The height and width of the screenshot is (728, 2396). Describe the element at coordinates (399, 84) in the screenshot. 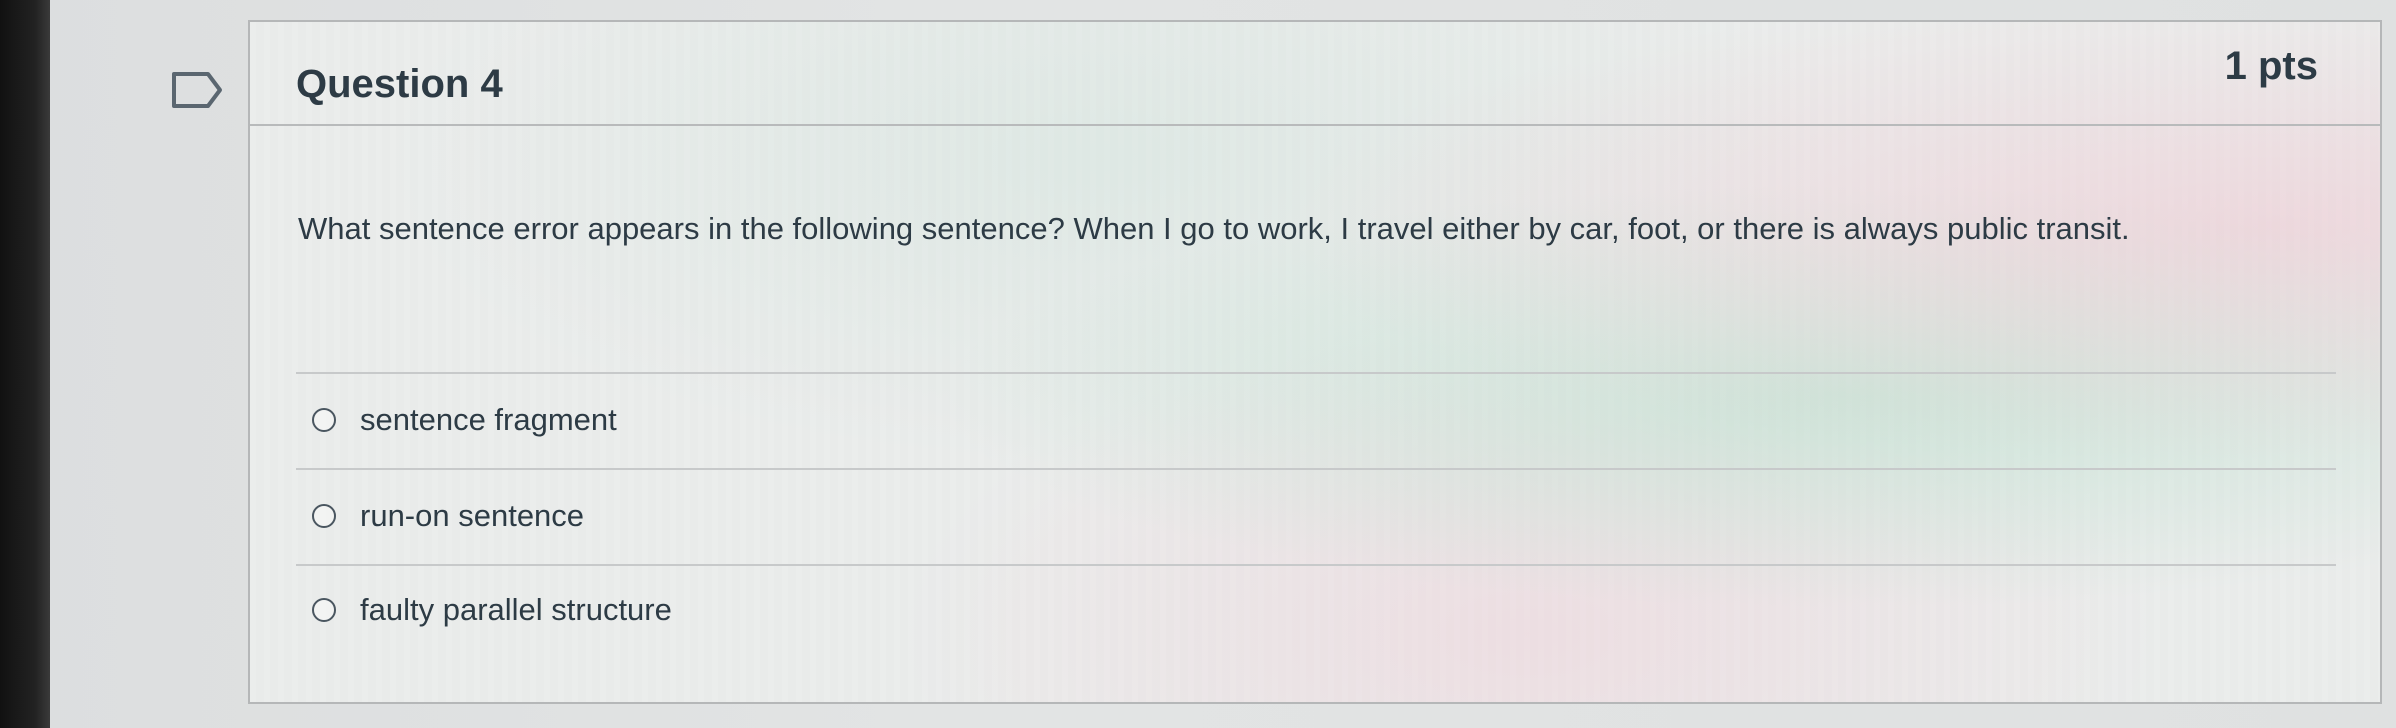

I see `question-title: Question 4` at that location.